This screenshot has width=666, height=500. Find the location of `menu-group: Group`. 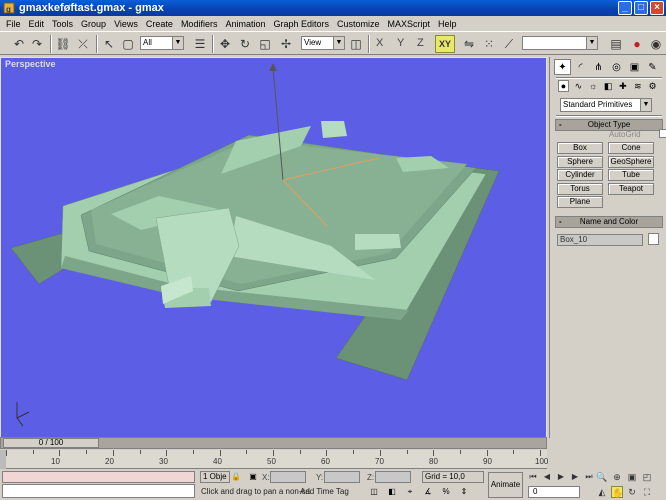

menu-group: Group is located at coordinates (93, 24).